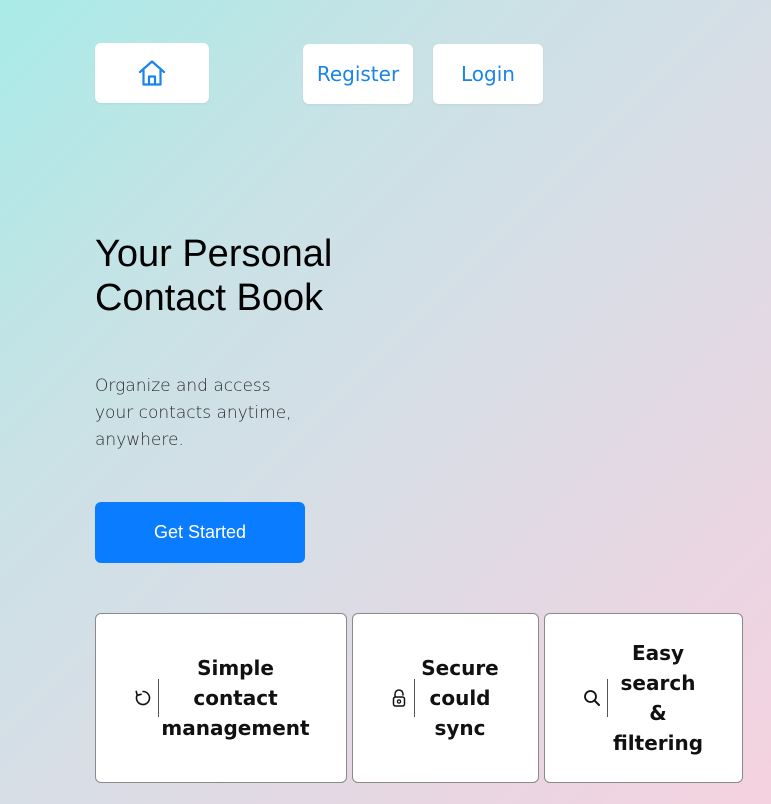 Image resolution: width=771 pixels, height=804 pixels. I want to click on register-button: Register, so click(358, 74).